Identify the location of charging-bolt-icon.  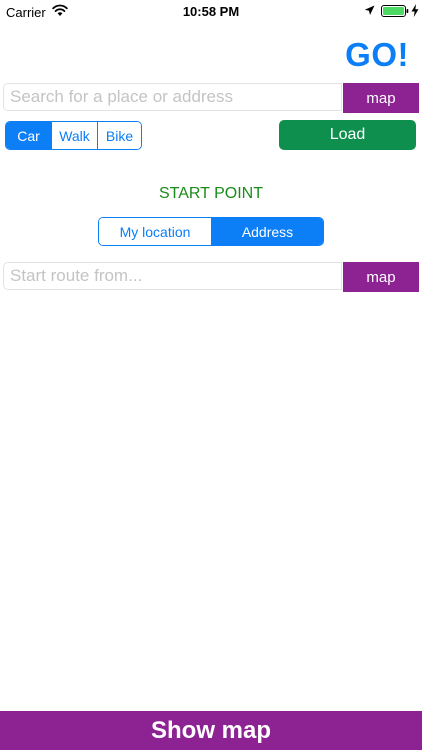
(415, 10).